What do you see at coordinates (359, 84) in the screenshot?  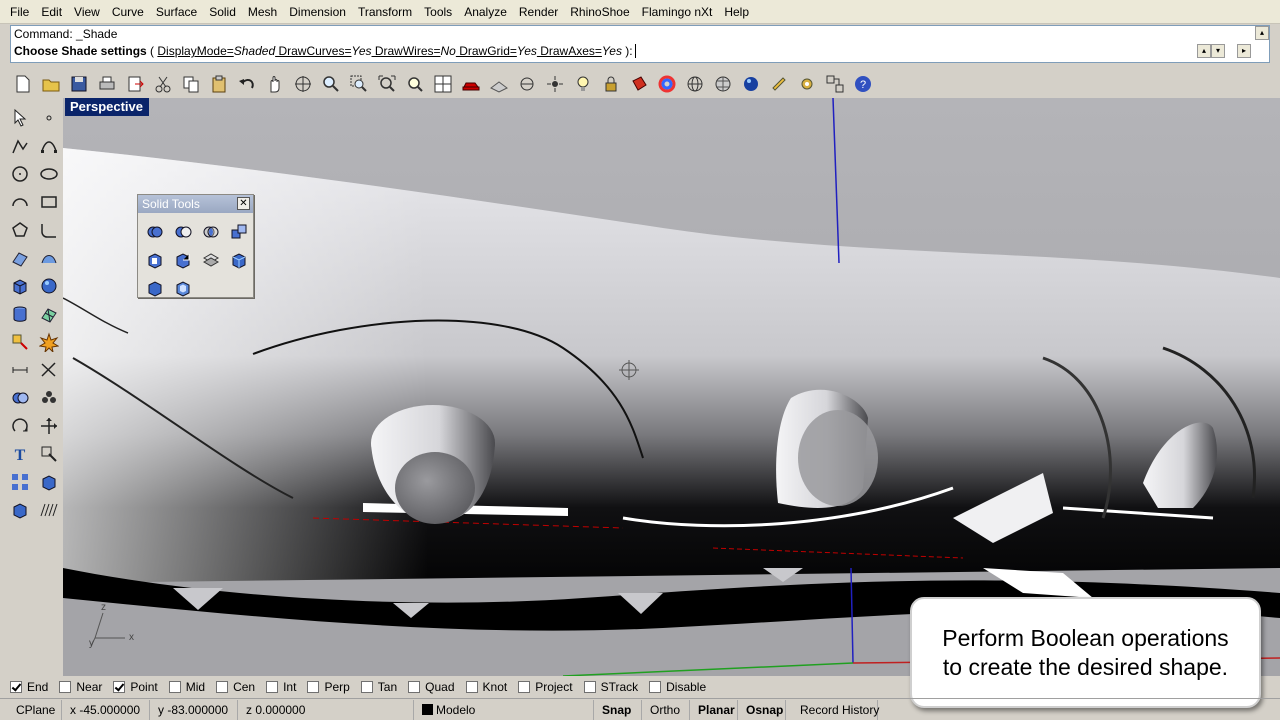 I see `zoom-window-icon` at bounding box center [359, 84].